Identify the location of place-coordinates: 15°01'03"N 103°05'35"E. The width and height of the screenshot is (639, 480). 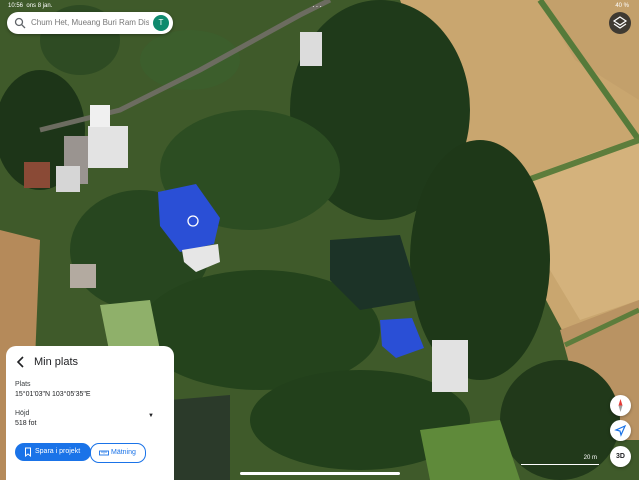
(53, 394).